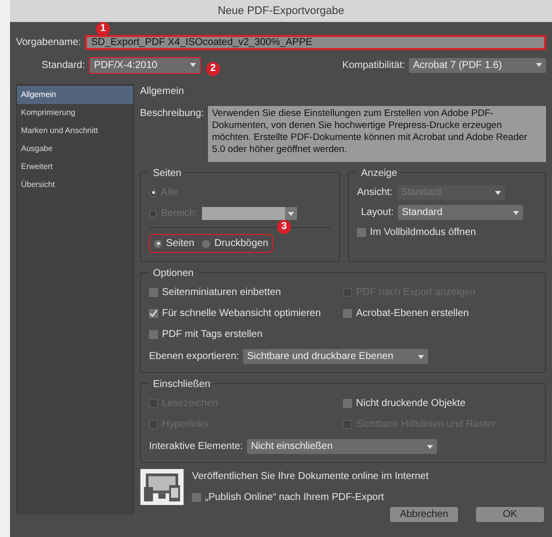 This screenshot has width=552, height=537. I want to click on description-box: Verwenden Sie diese Einstellungen zum Erstellen von Adobe PDF-Dokumenten, von denen Sie hochwertige Prepress-Drucke erzeugen möchten. Erstellte PDF-Dokumente können mit Acrobat und Adobe Reader 5.0 oder höher geöffnet werden., so click(377, 134).